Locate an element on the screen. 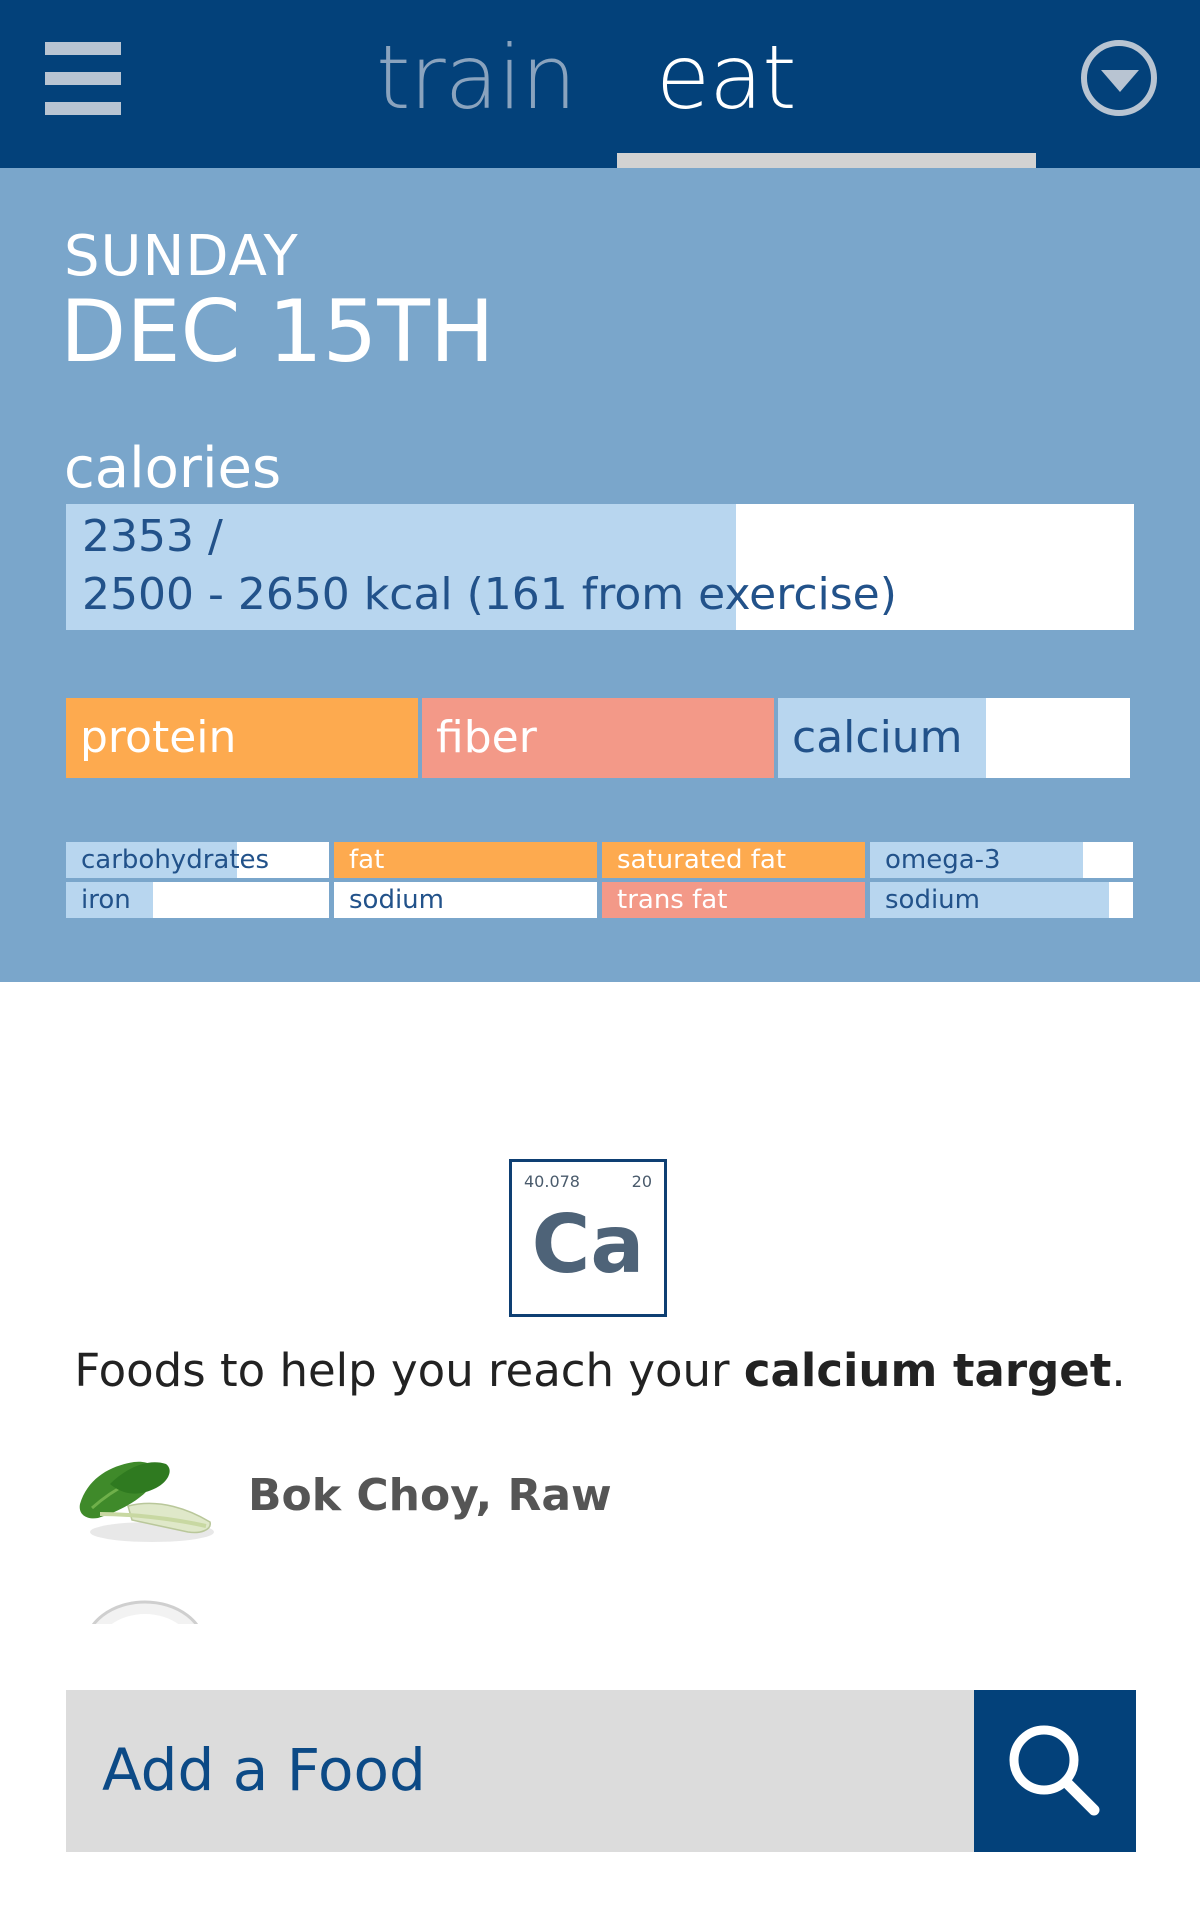  atomic-mass: 40.078 is located at coordinates (552, 1181).